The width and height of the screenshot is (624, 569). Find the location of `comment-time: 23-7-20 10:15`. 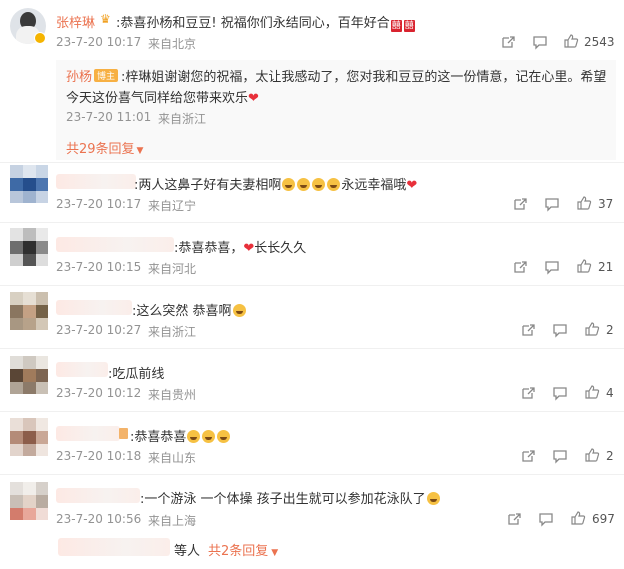

comment-time: 23-7-20 10:15 is located at coordinates (99, 267).